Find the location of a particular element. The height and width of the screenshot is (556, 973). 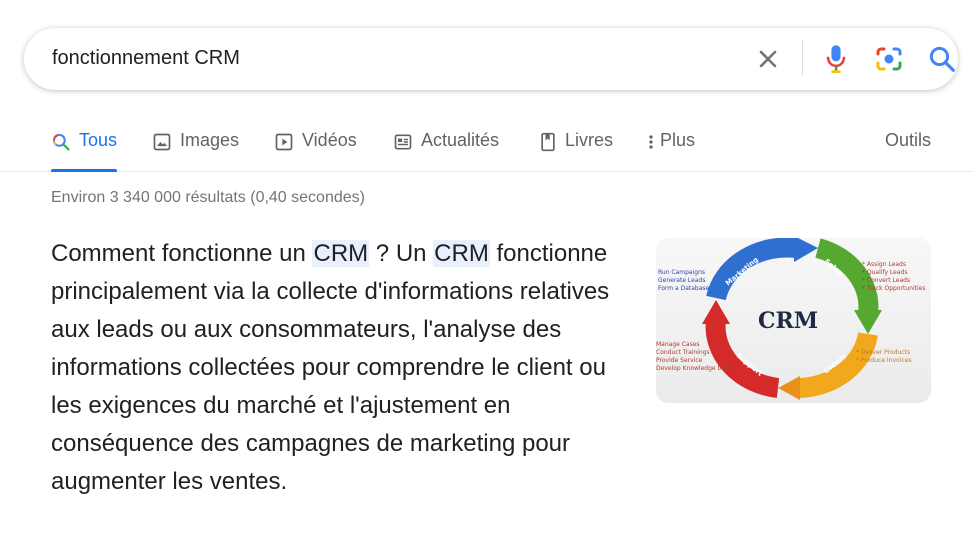

tab-news: Actualités is located at coordinates (446, 146).